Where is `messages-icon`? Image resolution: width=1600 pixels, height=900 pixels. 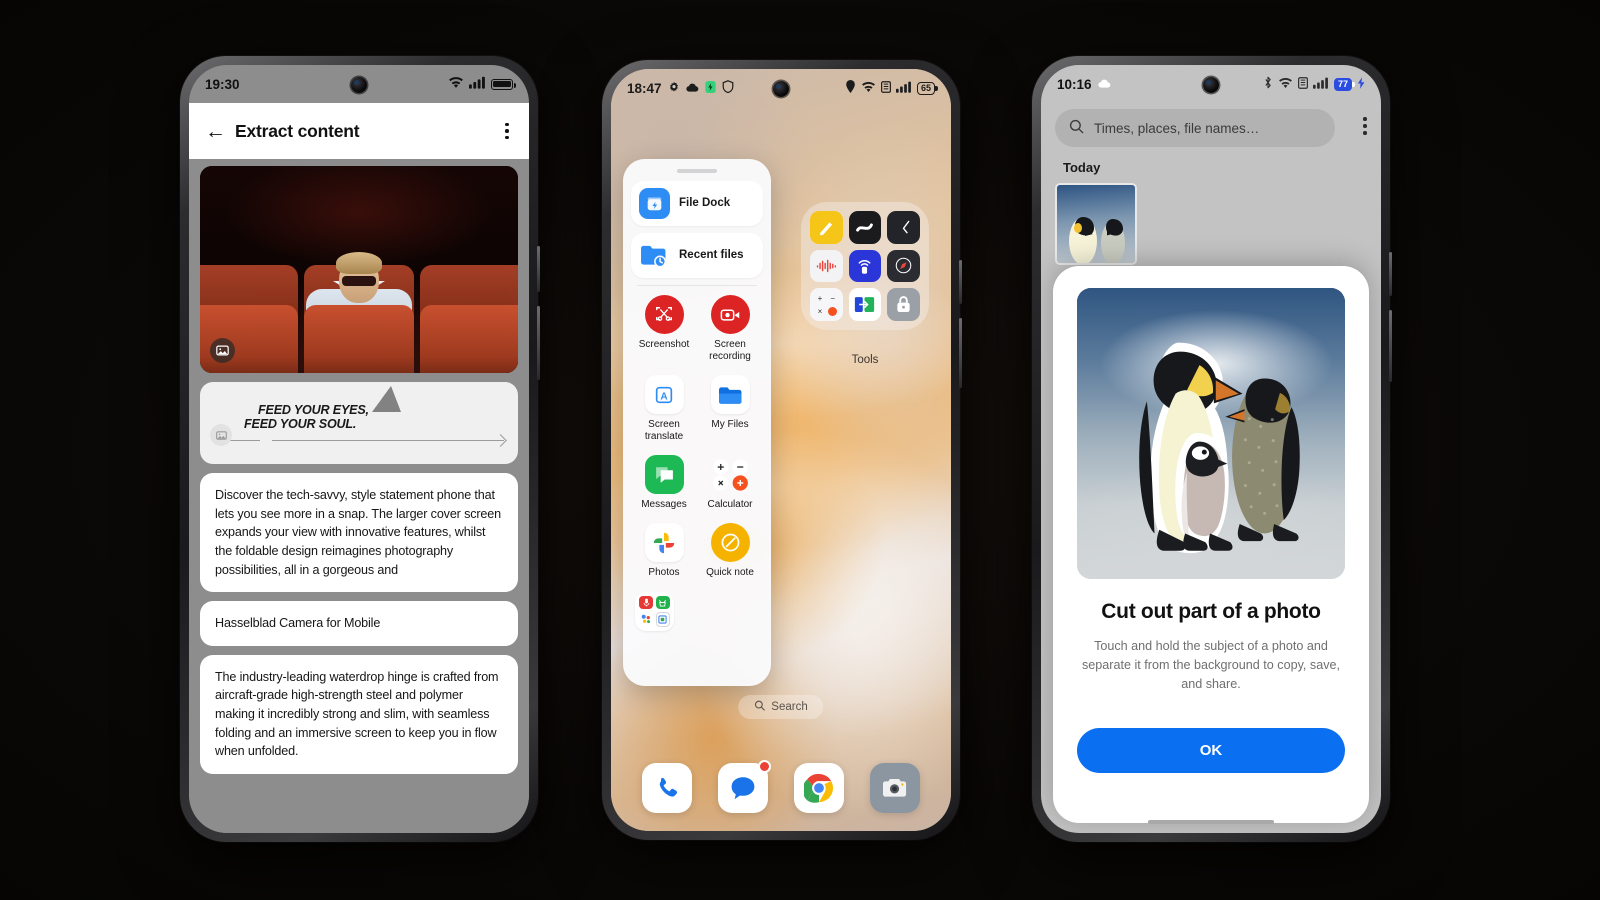
messages-icon is located at coordinates (664, 474).